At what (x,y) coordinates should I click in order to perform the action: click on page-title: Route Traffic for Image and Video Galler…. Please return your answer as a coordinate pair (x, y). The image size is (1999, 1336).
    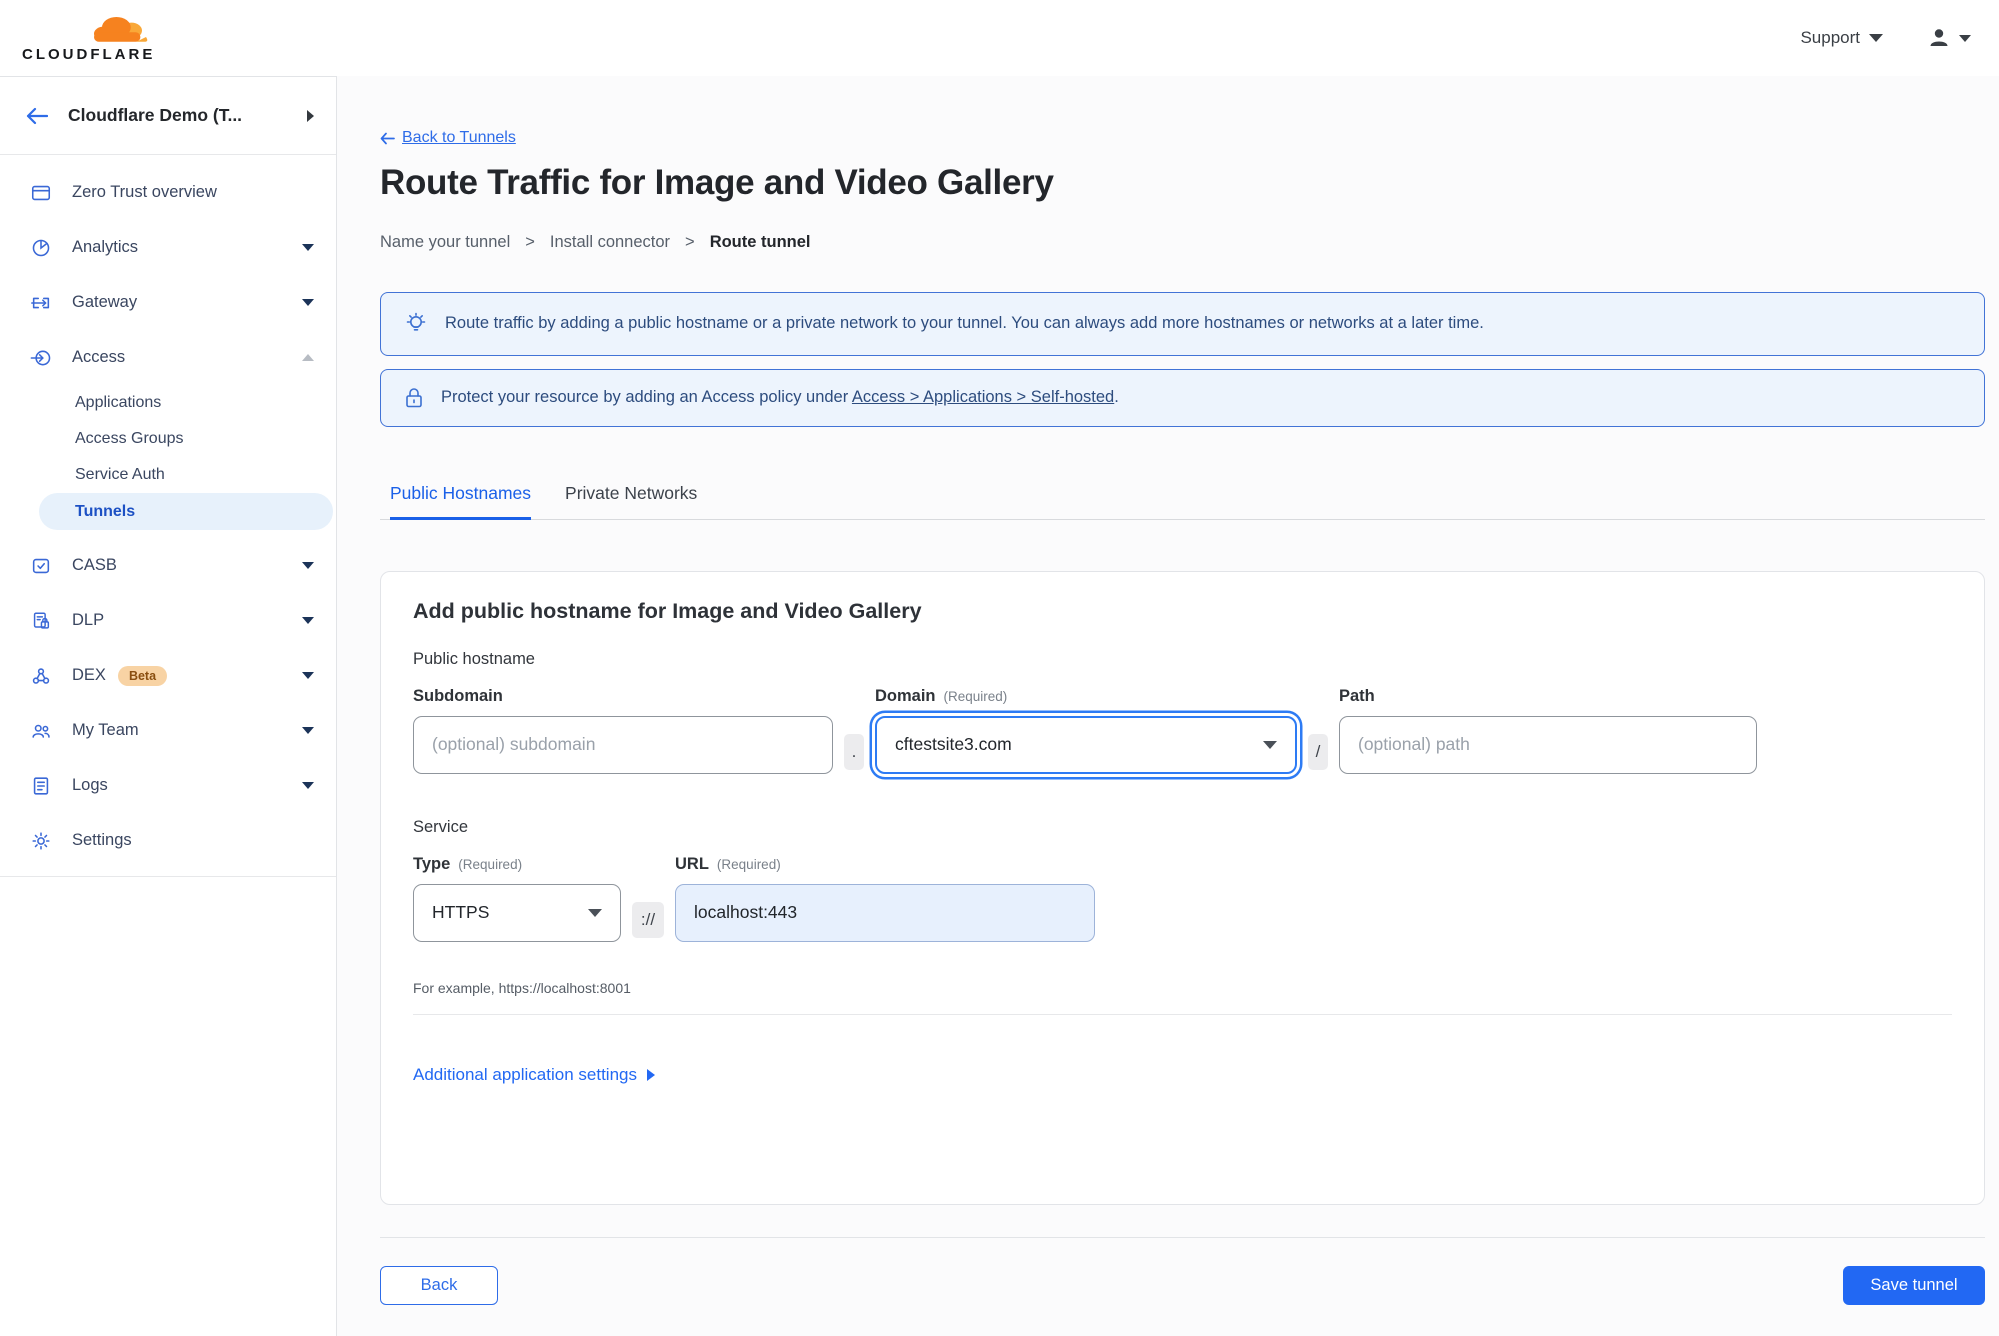
    Looking at the image, I should click on (717, 182).